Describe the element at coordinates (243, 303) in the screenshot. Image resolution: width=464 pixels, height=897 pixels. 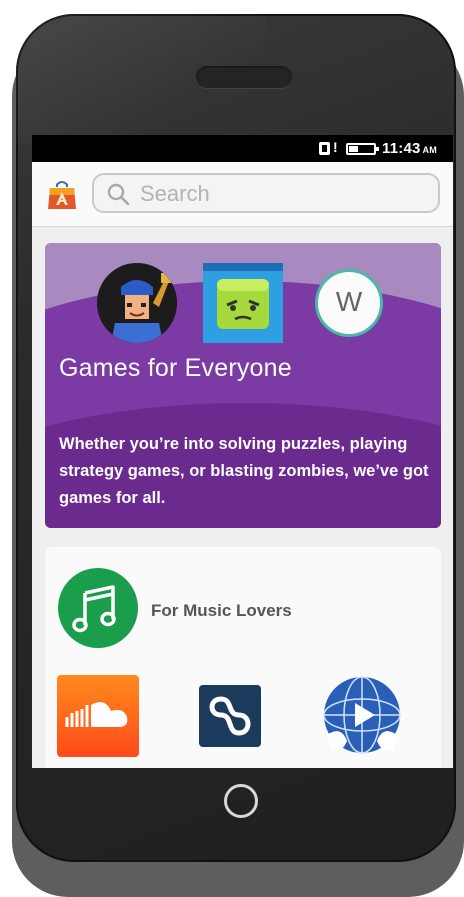
I see `jelly-game-icon` at that location.